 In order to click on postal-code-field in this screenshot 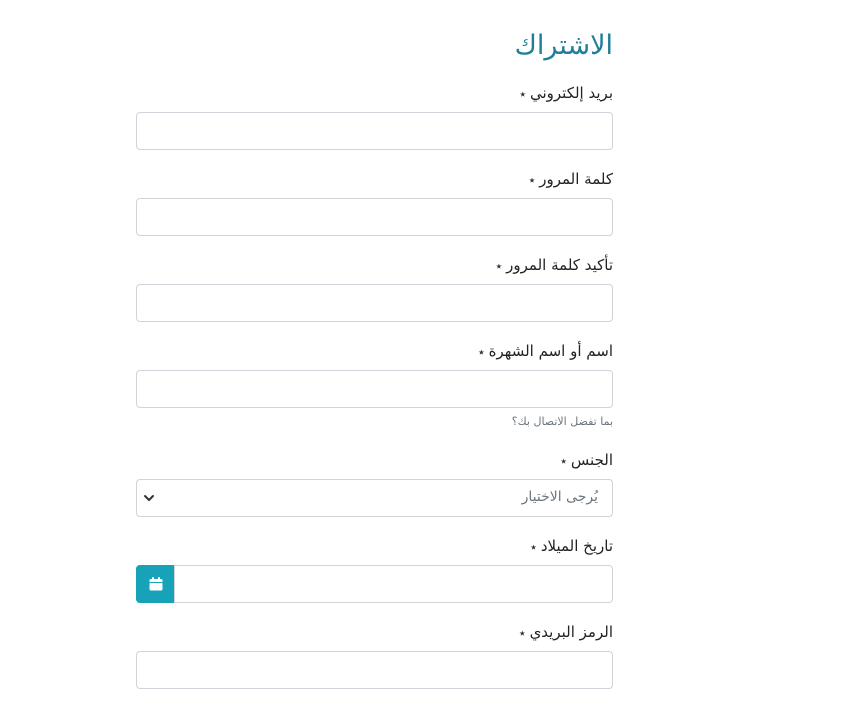, I will do `click(374, 670)`.